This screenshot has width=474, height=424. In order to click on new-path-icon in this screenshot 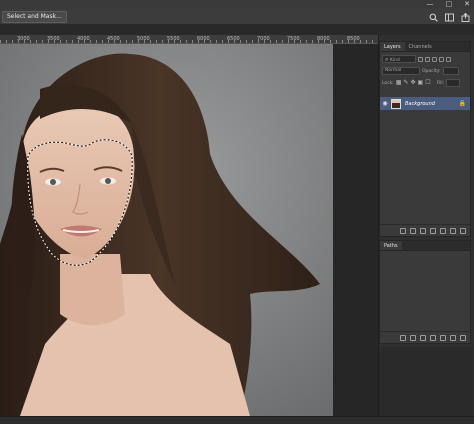, I will do `click(453, 337)`.